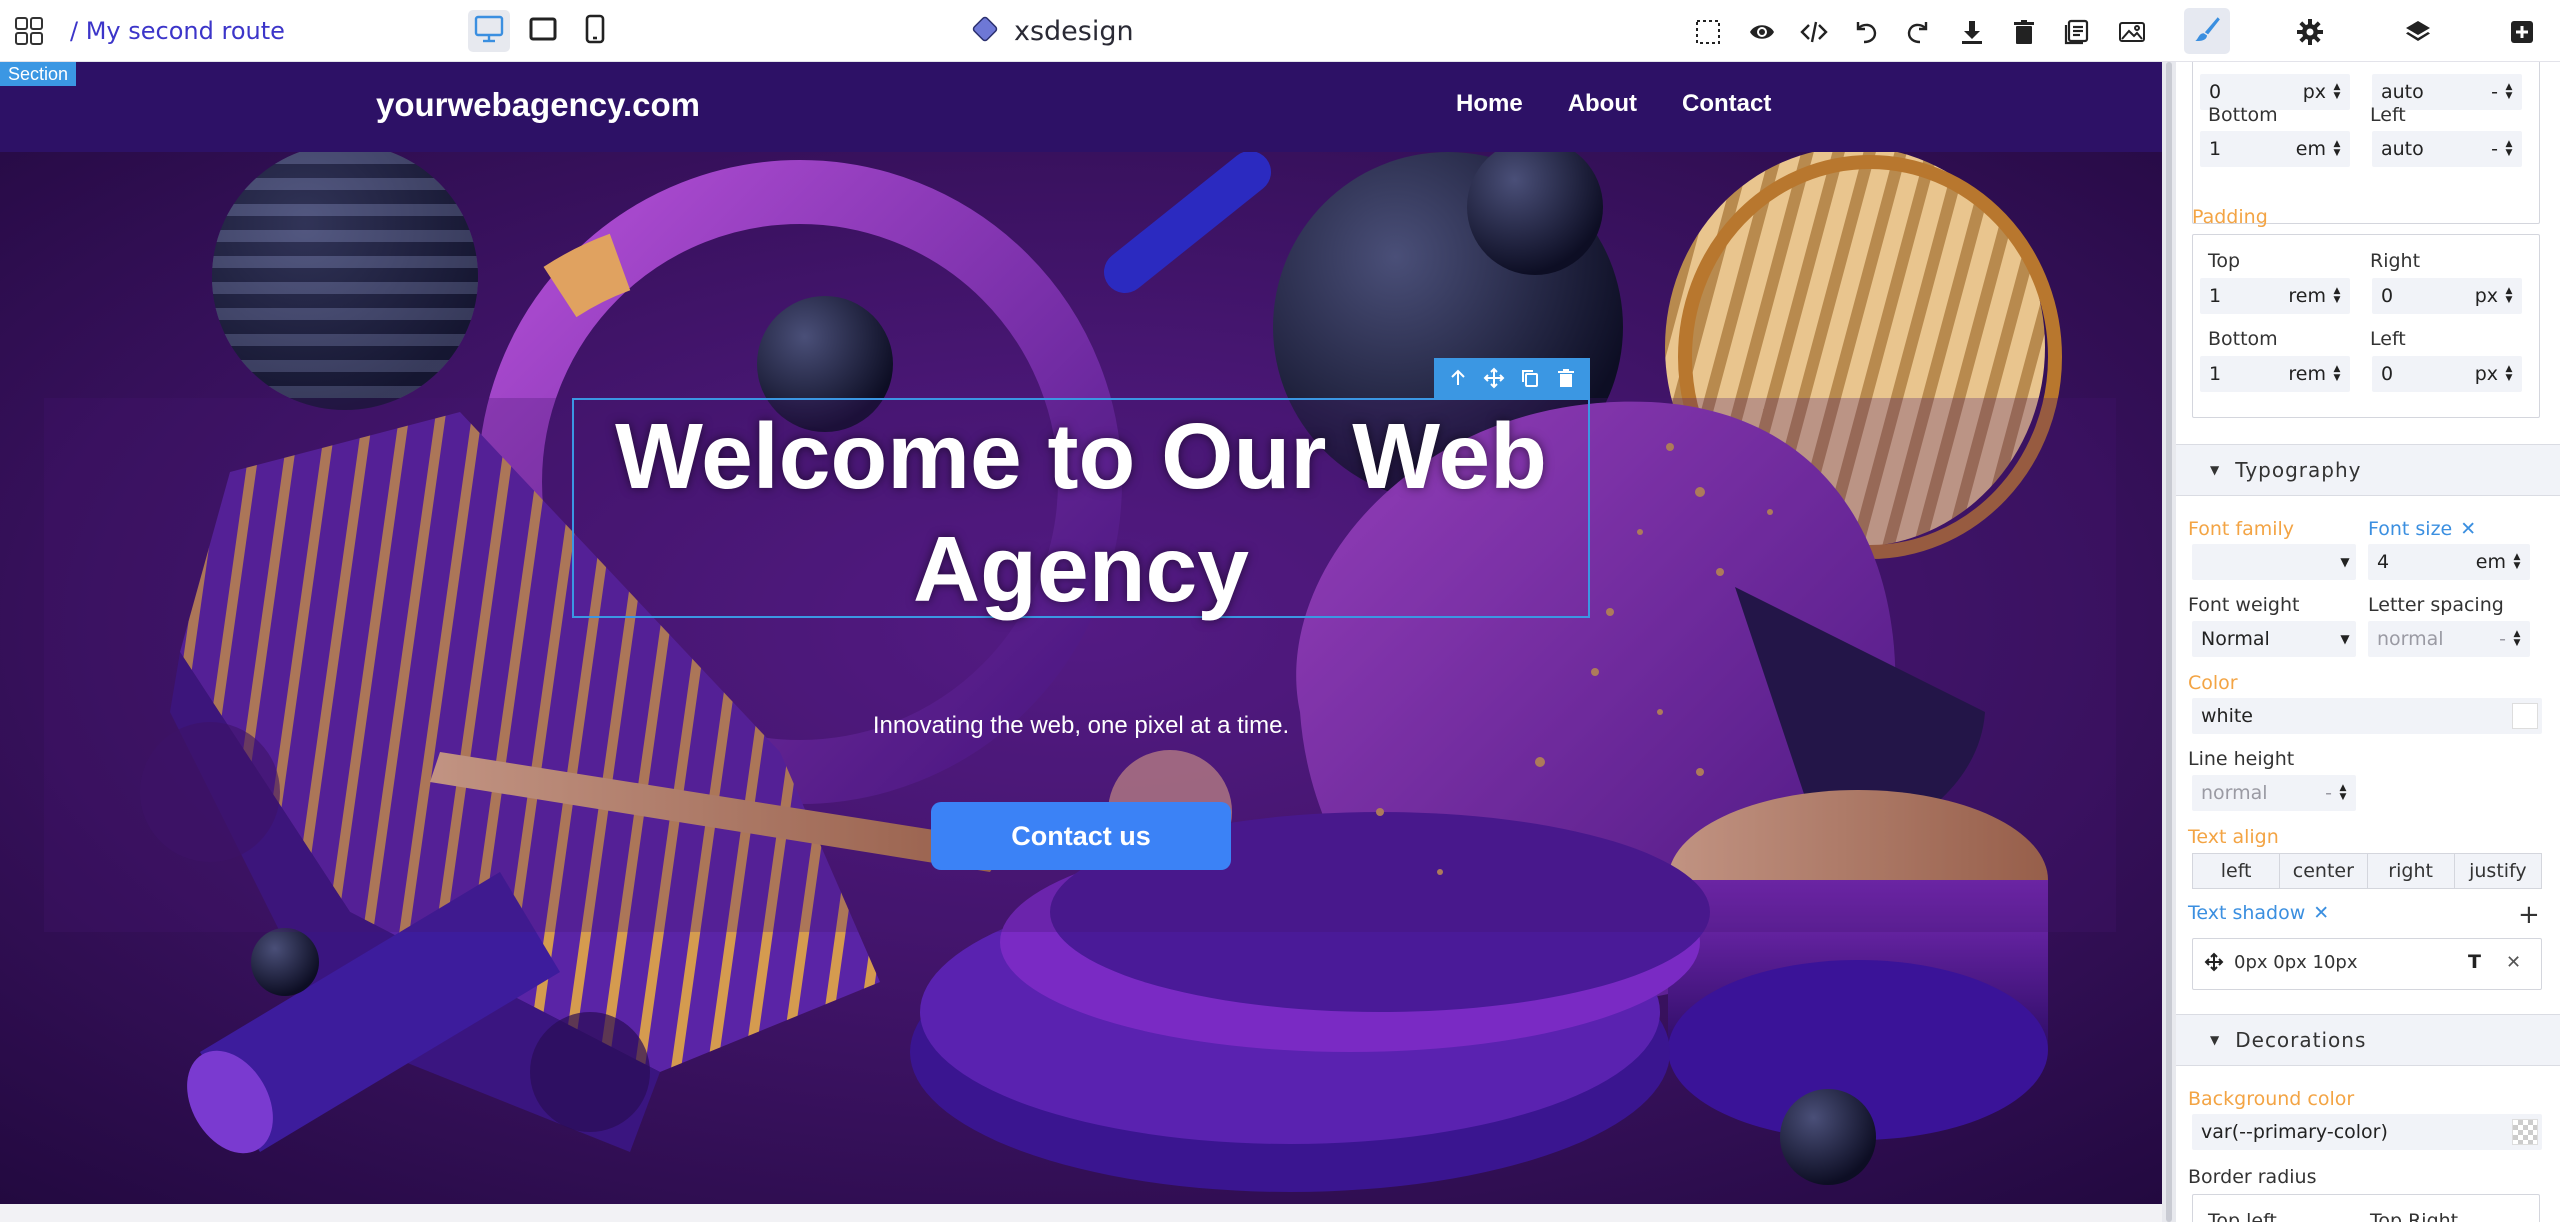 The height and width of the screenshot is (1222, 2560). I want to click on site-logo: yourwebagency.com, so click(538, 105).